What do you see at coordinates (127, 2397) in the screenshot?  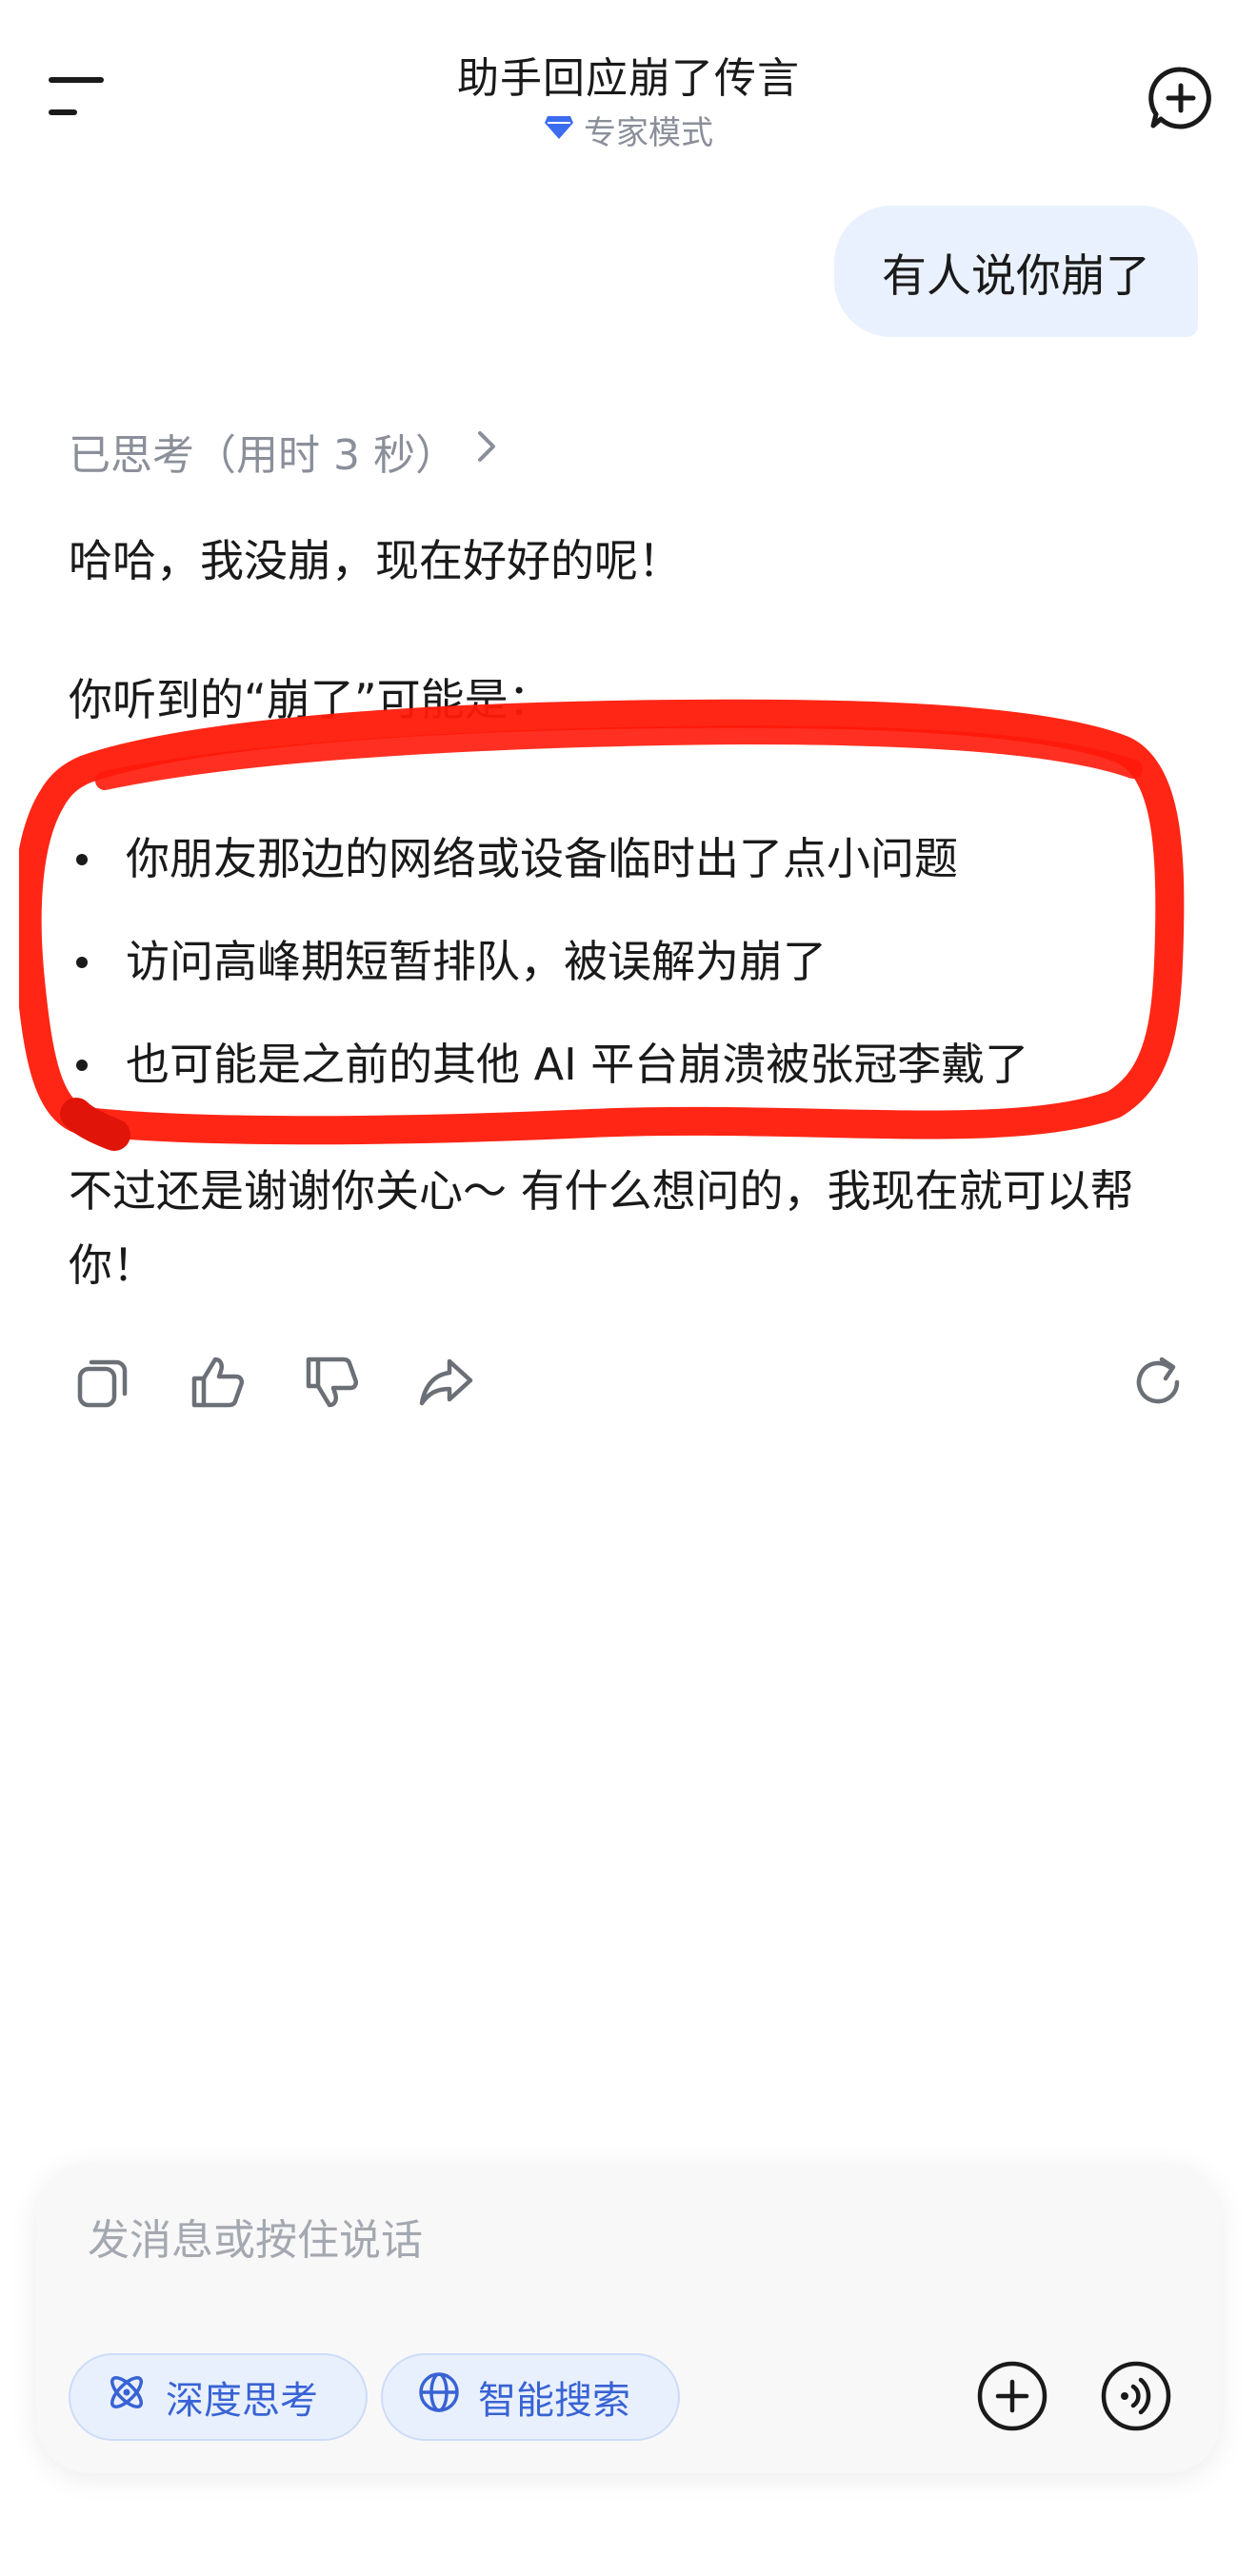 I see `atom-icon` at bounding box center [127, 2397].